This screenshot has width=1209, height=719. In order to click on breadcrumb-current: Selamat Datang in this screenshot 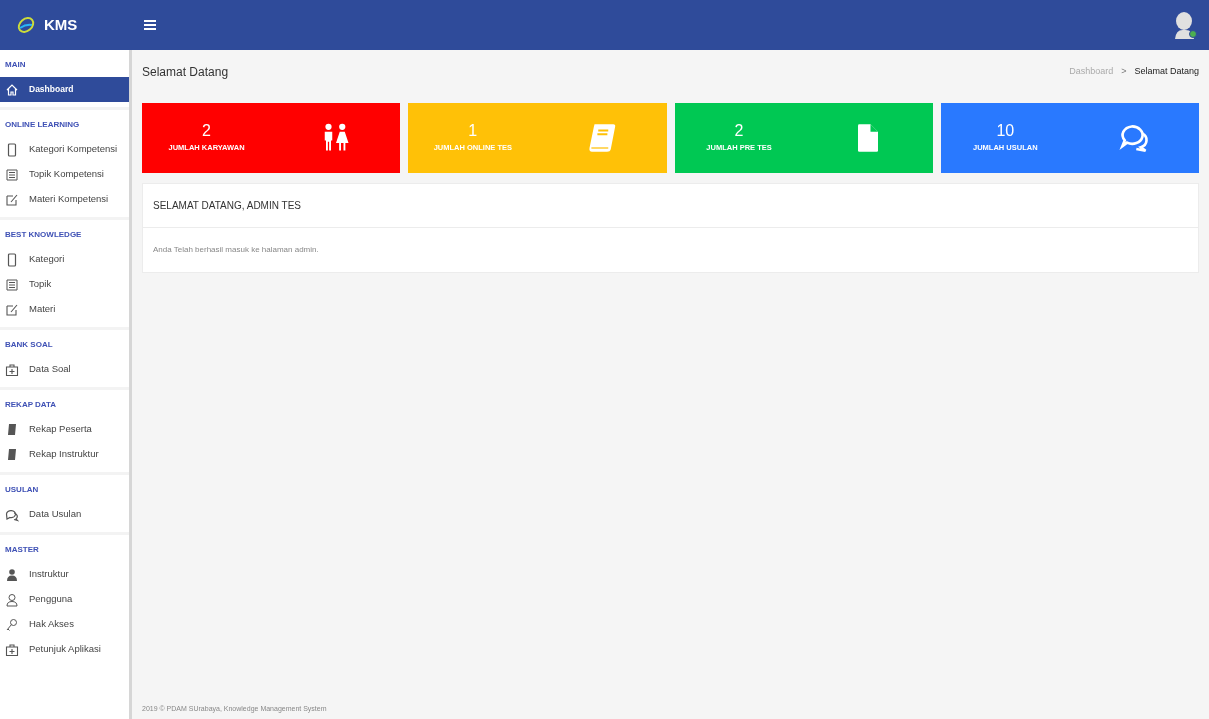, I will do `click(1166, 72)`.